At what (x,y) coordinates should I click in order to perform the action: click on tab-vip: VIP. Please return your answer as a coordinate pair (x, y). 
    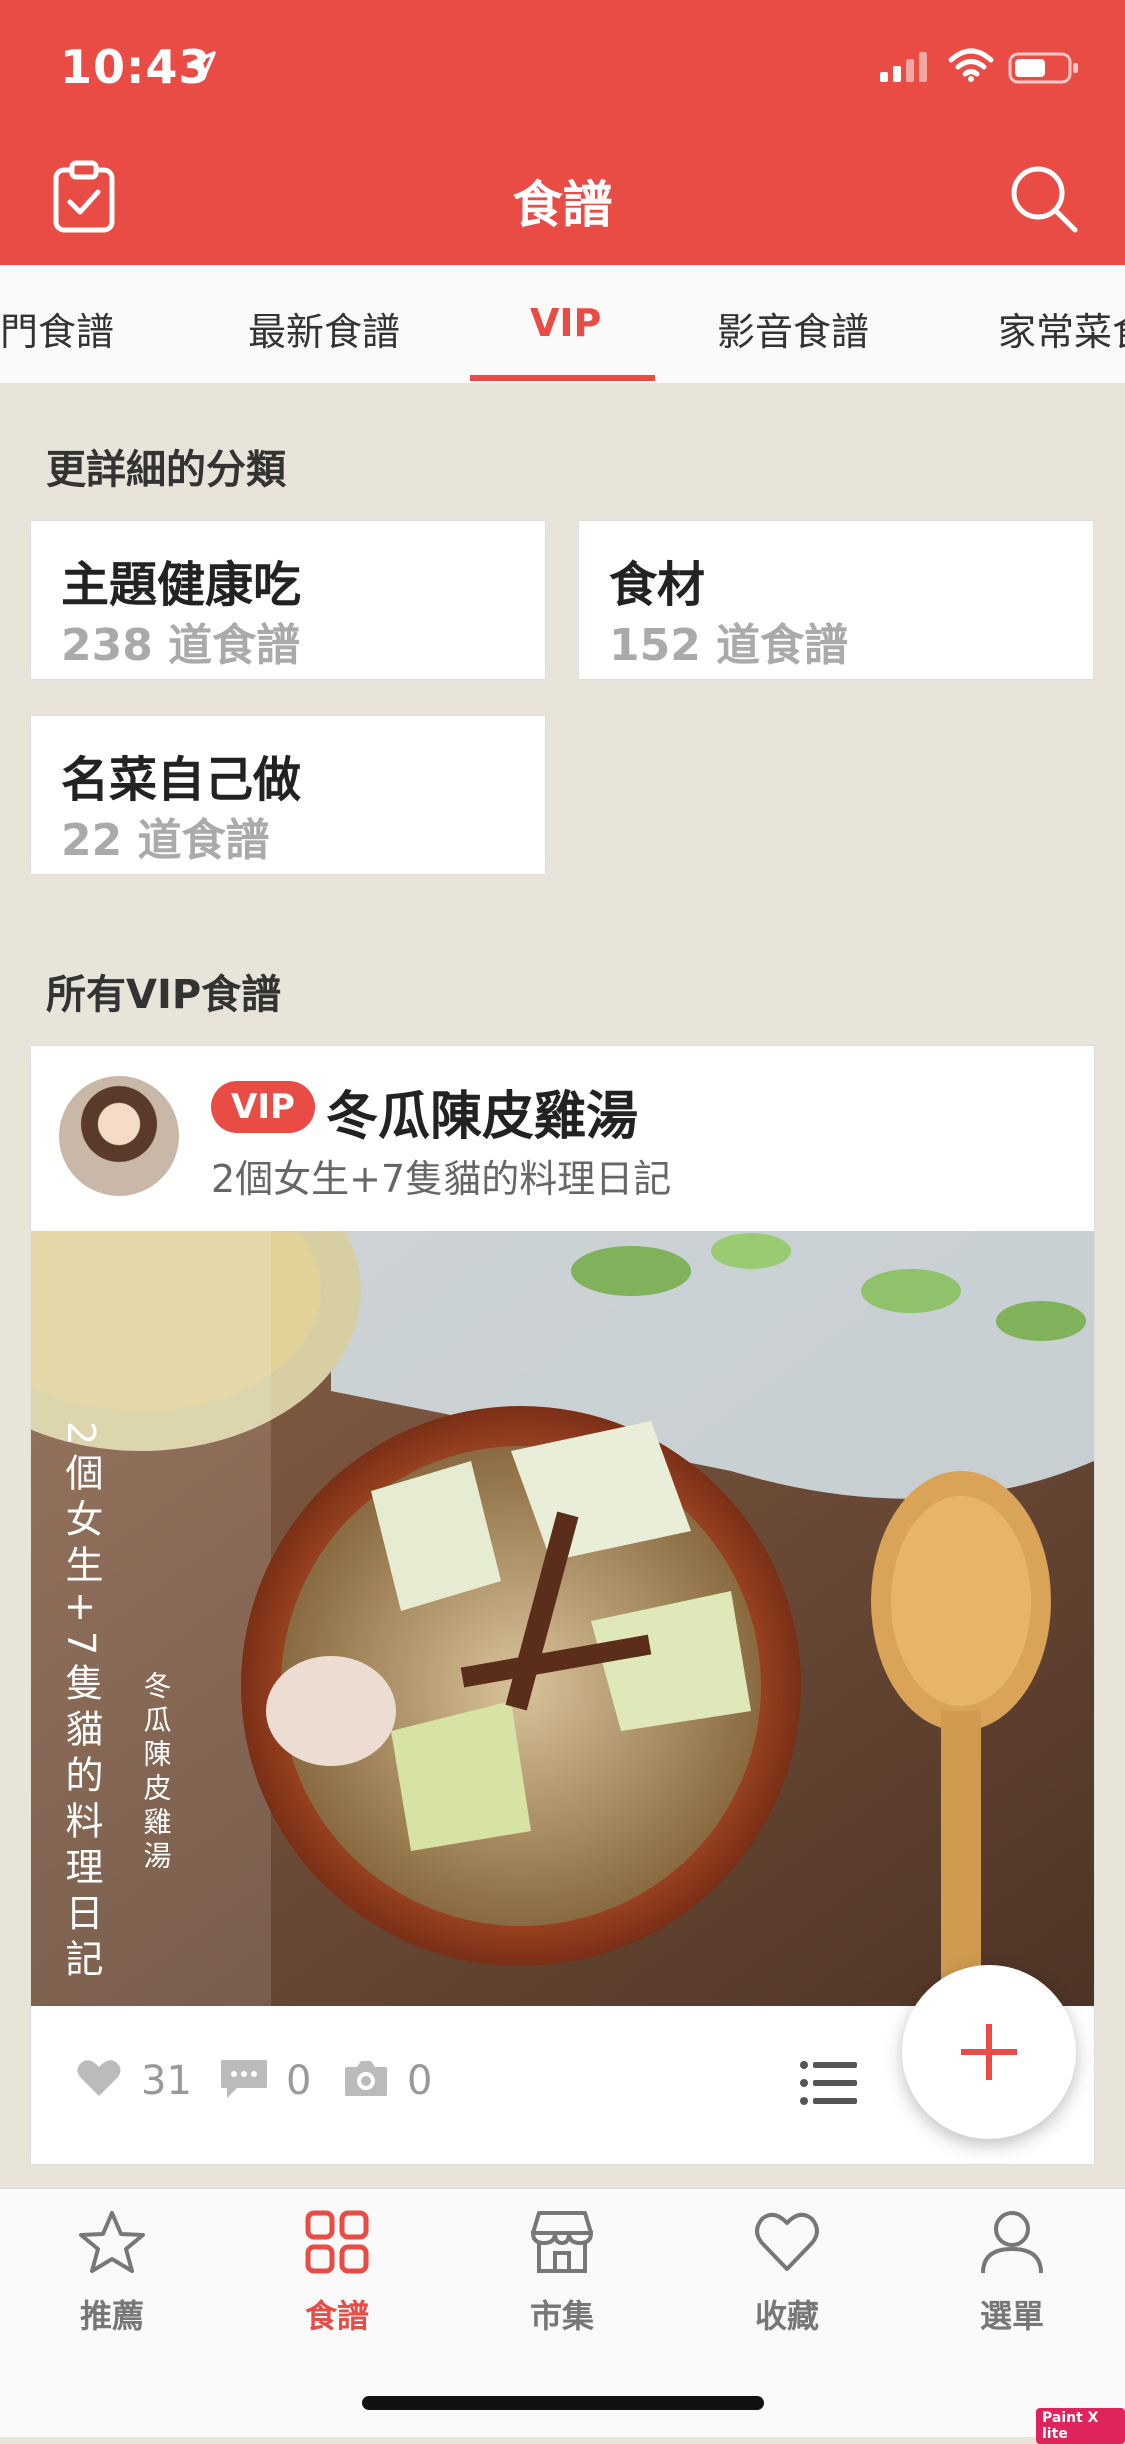
    Looking at the image, I should click on (565, 323).